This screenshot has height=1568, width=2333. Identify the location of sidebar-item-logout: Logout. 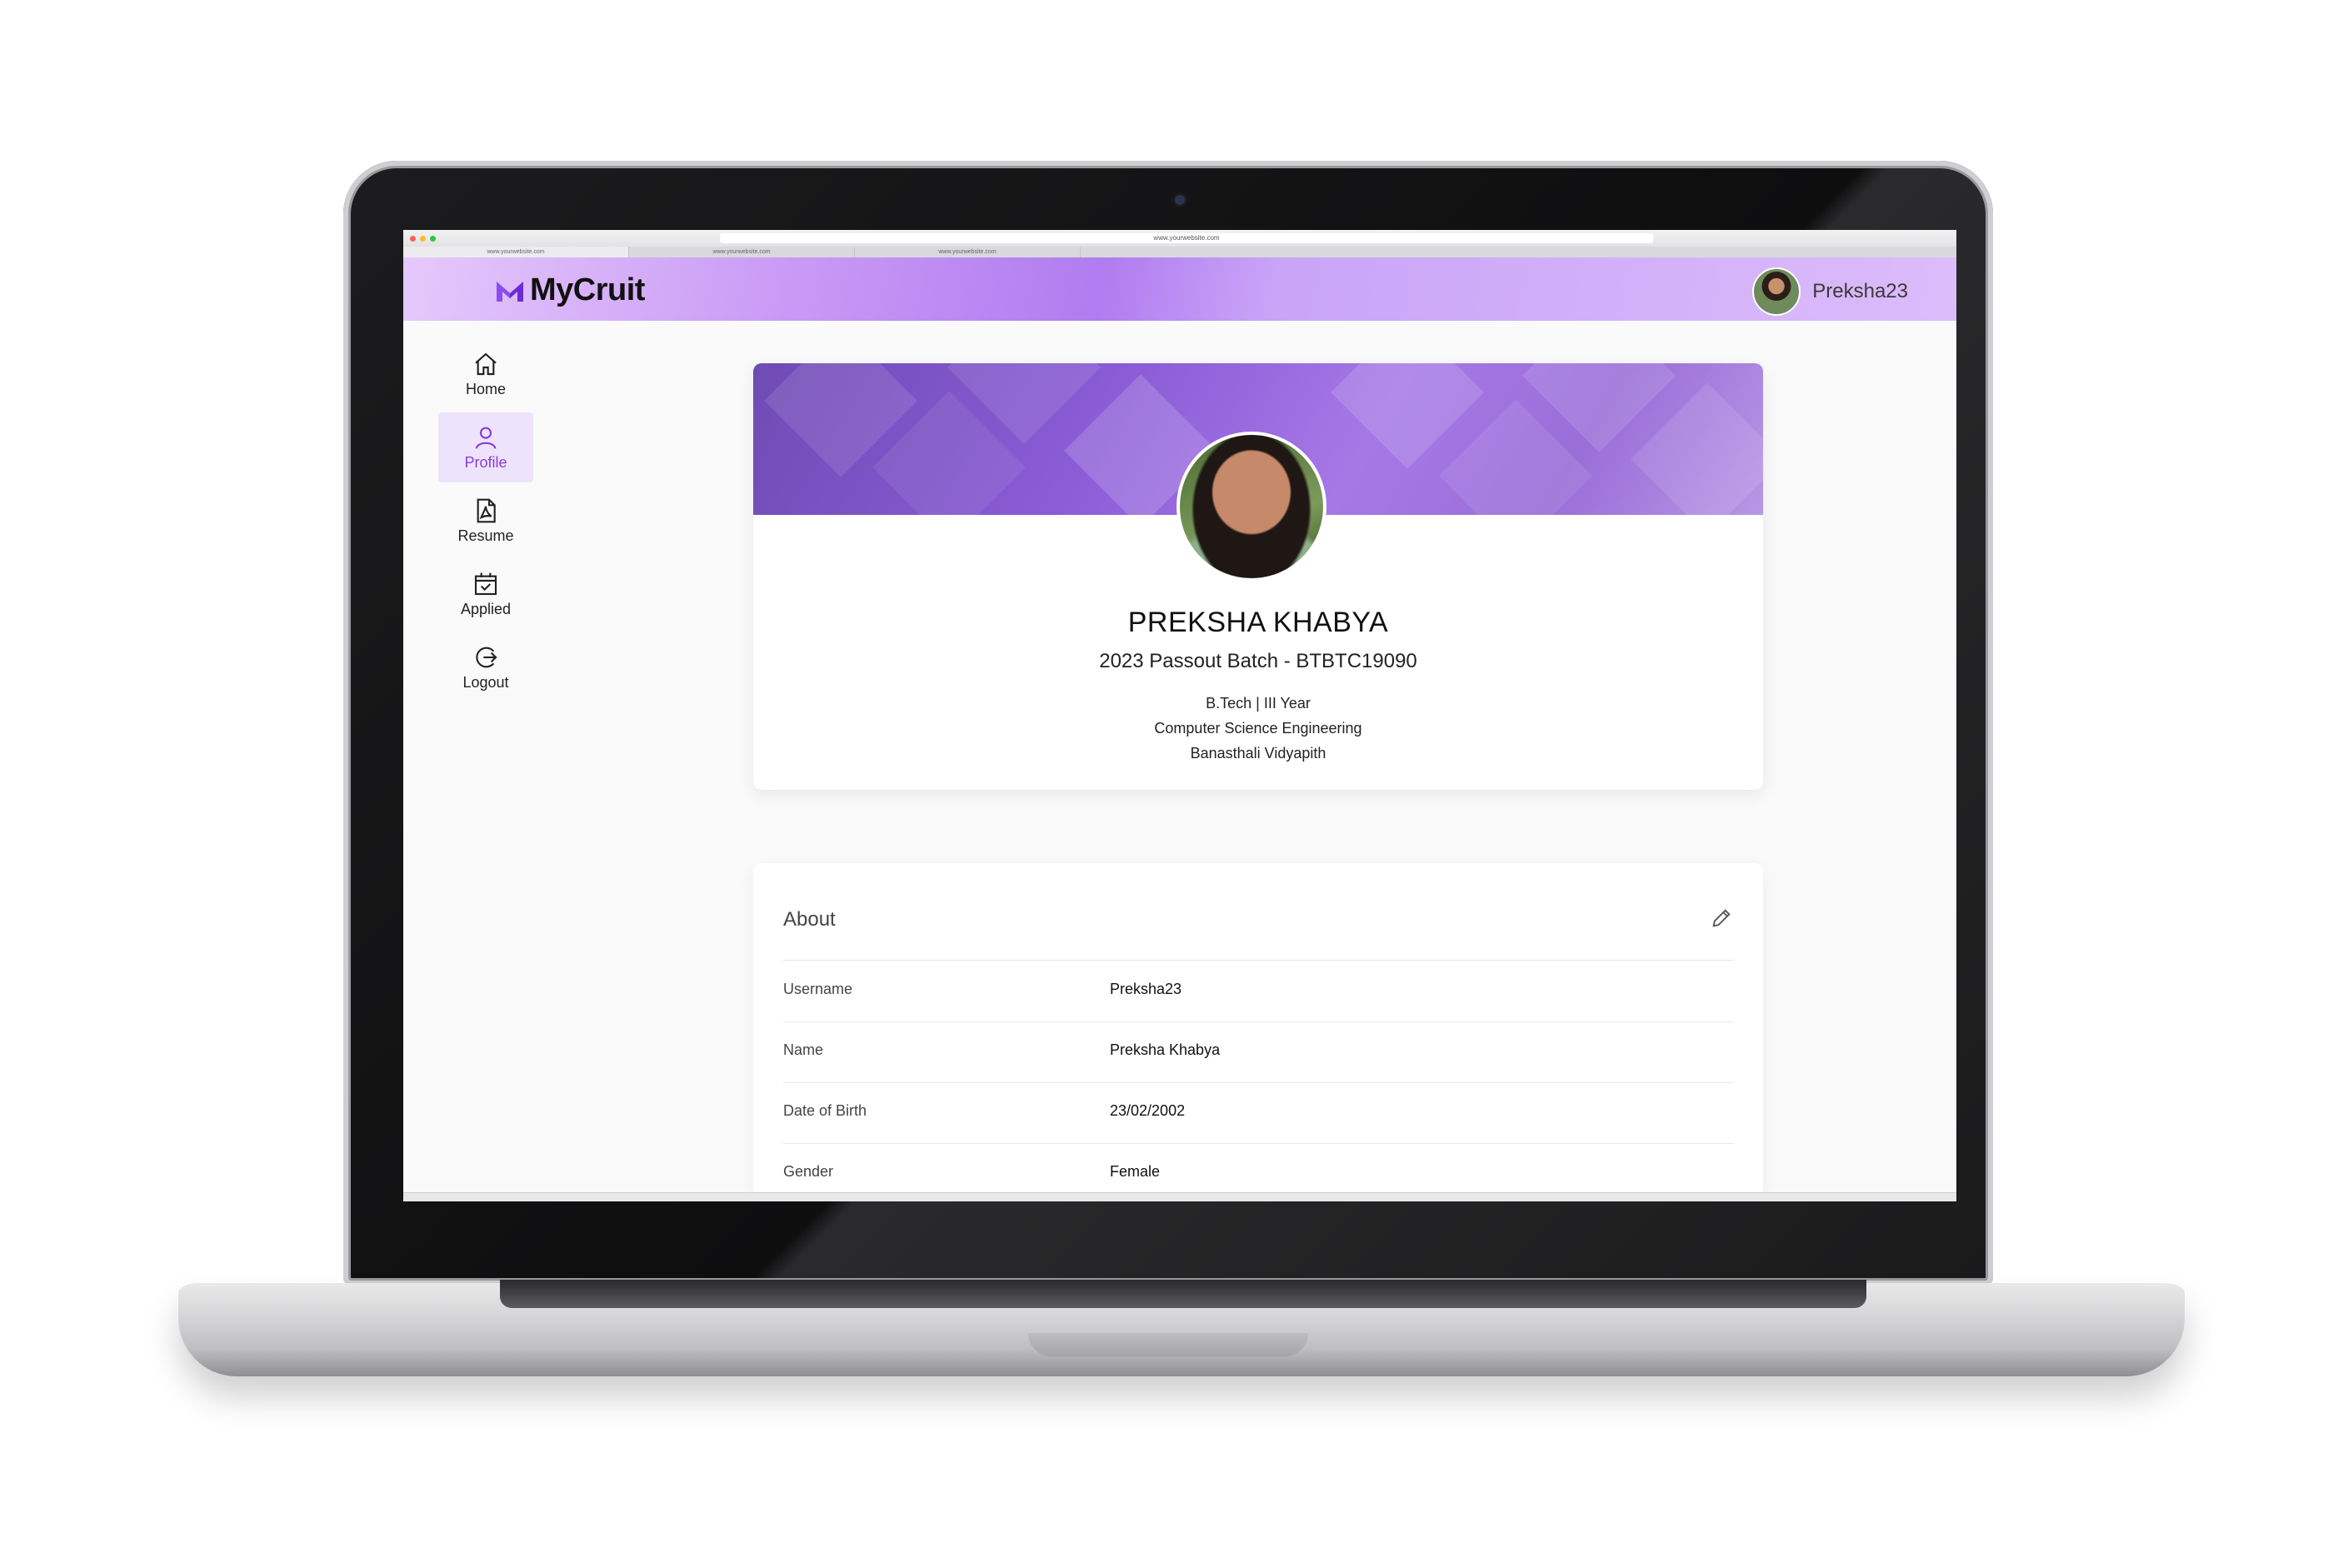
(485, 667).